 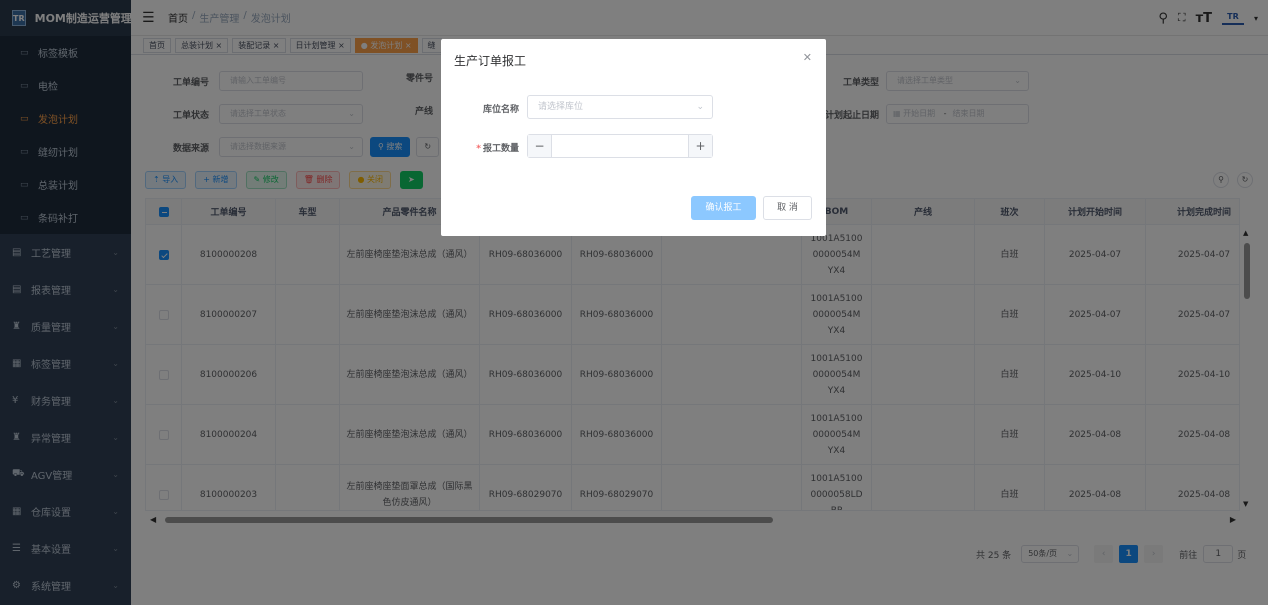 I want to click on dialog-footer: 确认报工 取 消, so click(x=752, y=208).